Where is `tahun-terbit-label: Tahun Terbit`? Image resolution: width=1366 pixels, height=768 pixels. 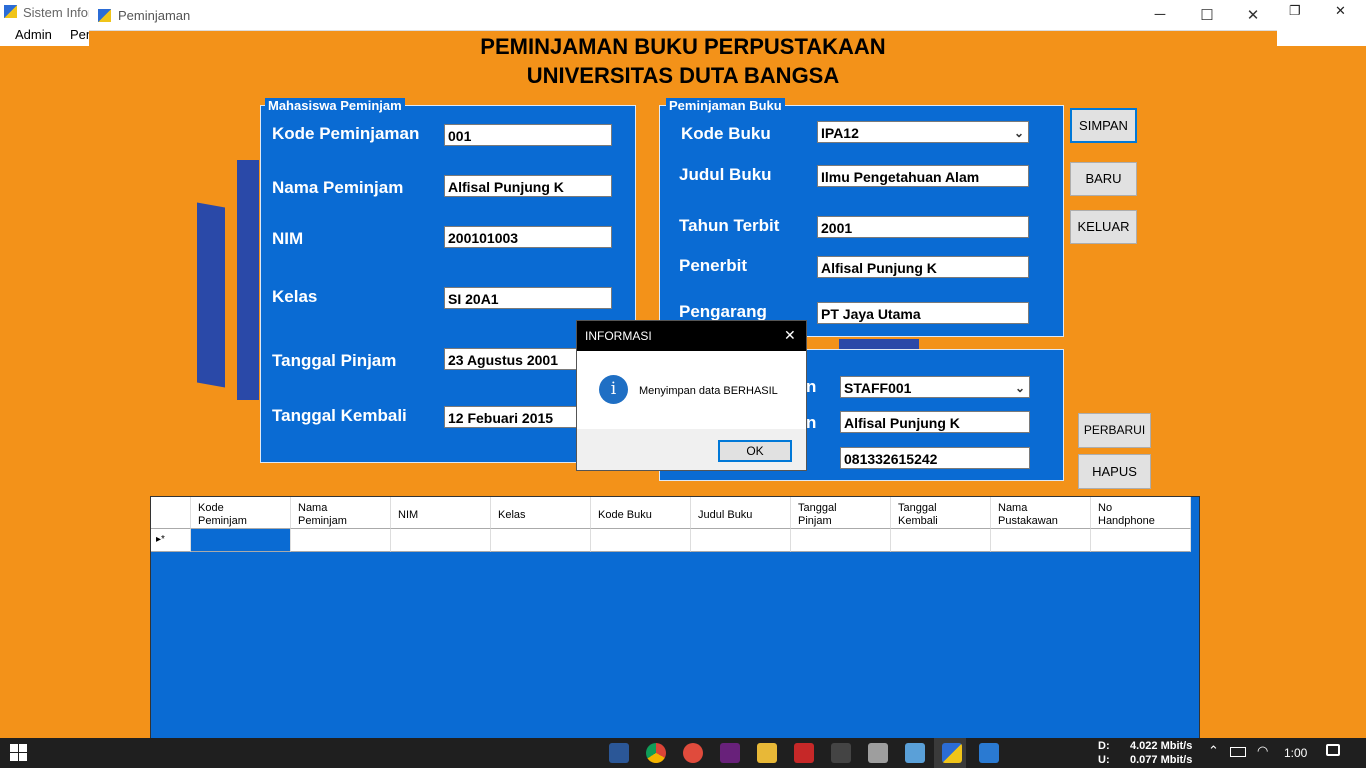 tahun-terbit-label: Tahun Terbit is located at coordinates (729, 225).